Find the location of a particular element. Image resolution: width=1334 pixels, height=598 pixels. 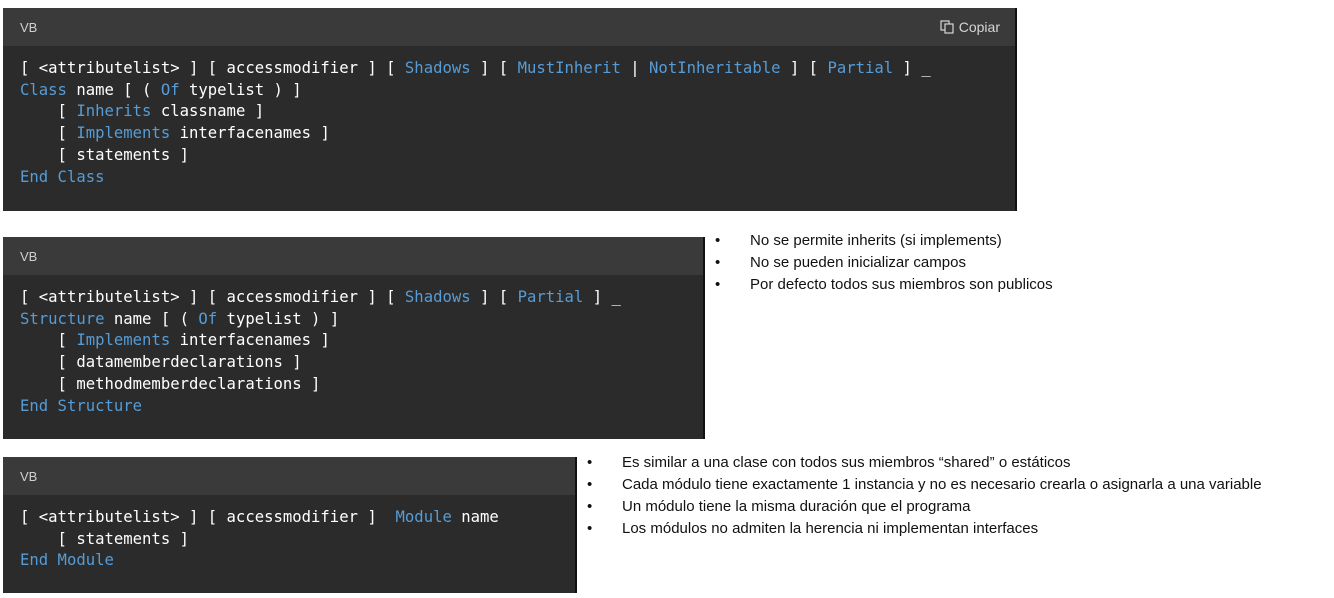

code-text: classname ] is located at coordinates (208, 111).